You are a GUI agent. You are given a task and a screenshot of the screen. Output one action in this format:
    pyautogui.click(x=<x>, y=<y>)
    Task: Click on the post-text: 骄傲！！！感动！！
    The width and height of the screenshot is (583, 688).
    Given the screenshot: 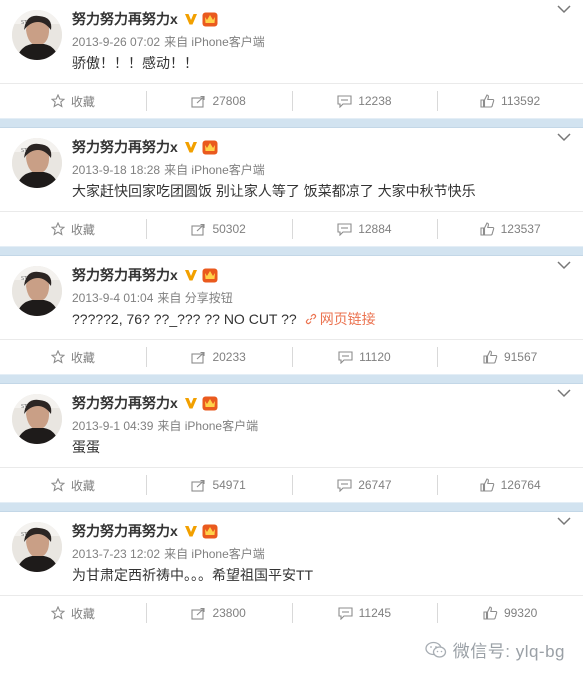 What is the action you would take?
    pyautogui.click(x=135, y=63)
    